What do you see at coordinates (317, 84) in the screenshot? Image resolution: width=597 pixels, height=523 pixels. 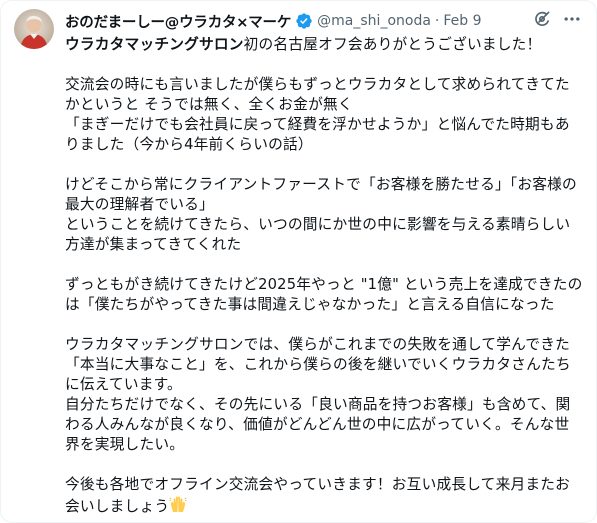 I see `text-line: 交流会の時にも言いましたが僕らもずっとウラカタとして求められてきてた` at bounding box center [317, 84].